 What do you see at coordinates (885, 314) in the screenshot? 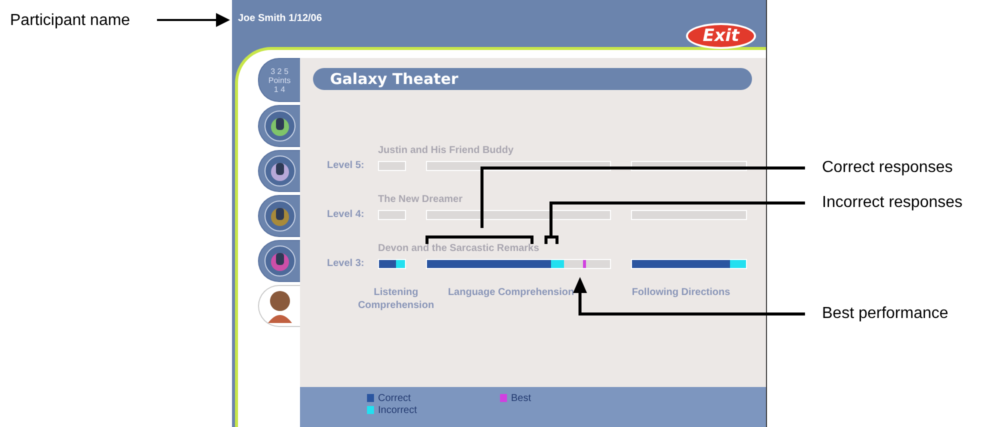
I see `annotation-label: Best performance` at bounding box center [885, 314].